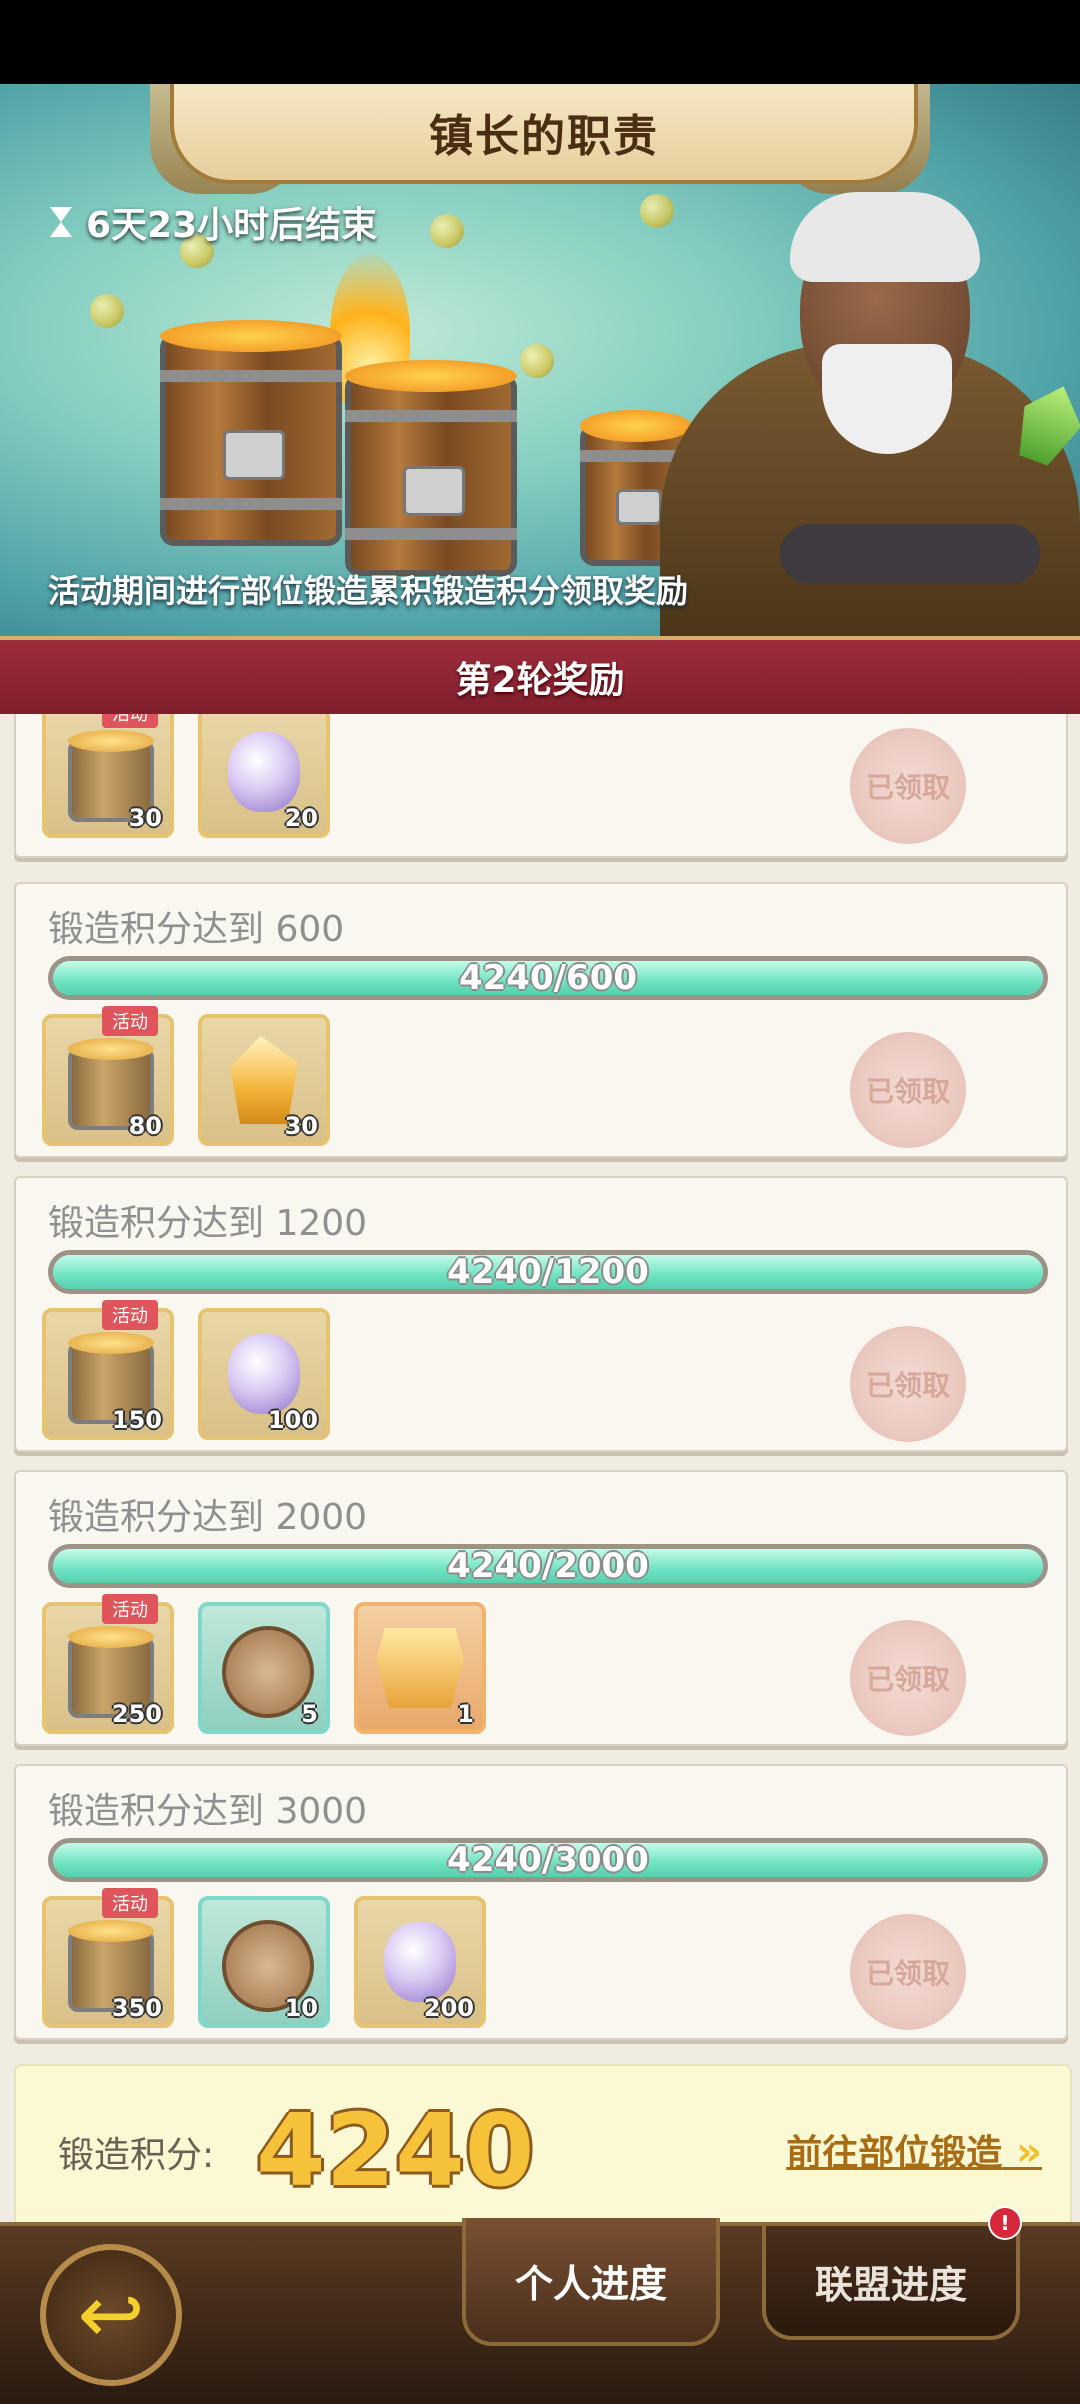 The image size is (1080, 2404). Describe the element at coordinates (108, 1076) in the screenshot. I see `reward-item: 活动 80` at that location.